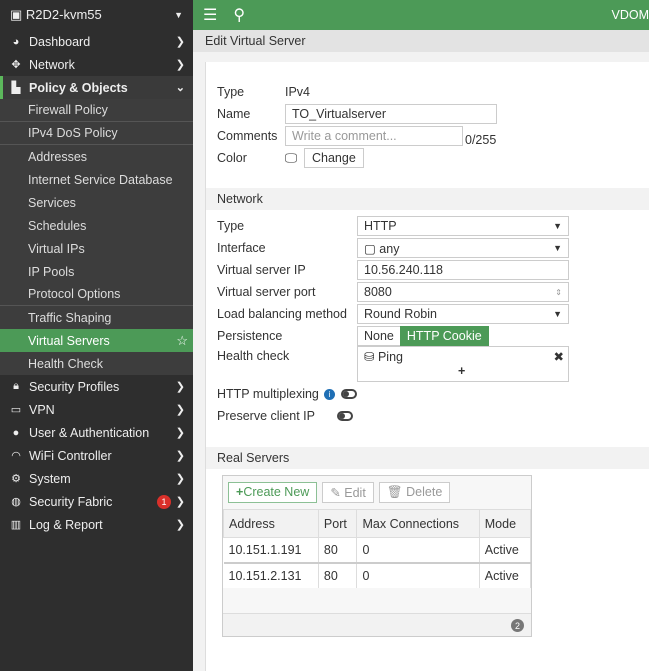 The height and width of the screenshot is (671, 649). Describe the element at coordinates (16, 65) in the screenshot. I see `network-icon: ✥` at that location.